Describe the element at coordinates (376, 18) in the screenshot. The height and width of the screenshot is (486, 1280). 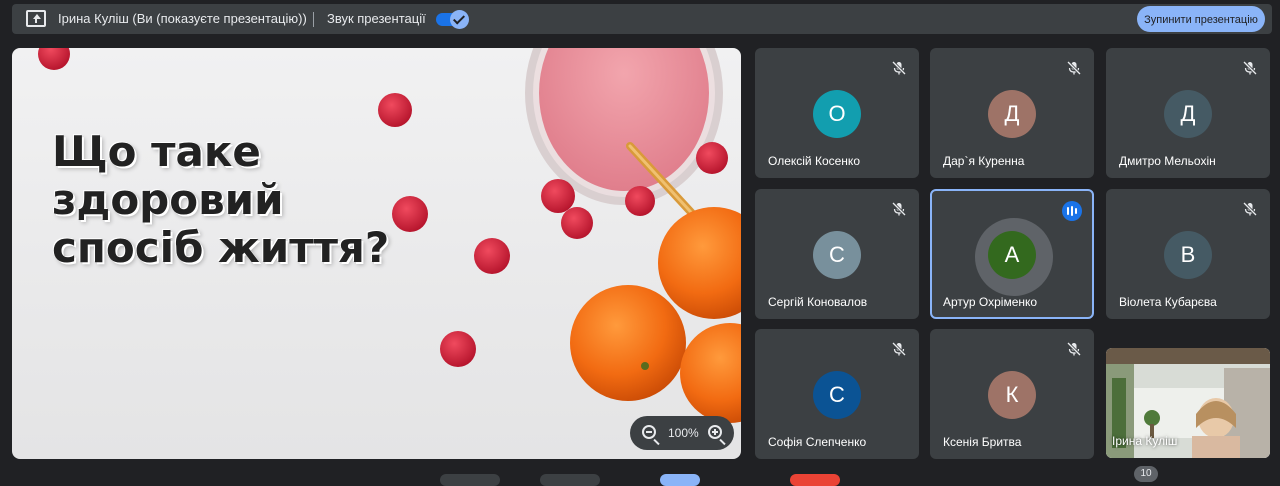
I see `presentation-sound-label: Звук презентації` at that location.